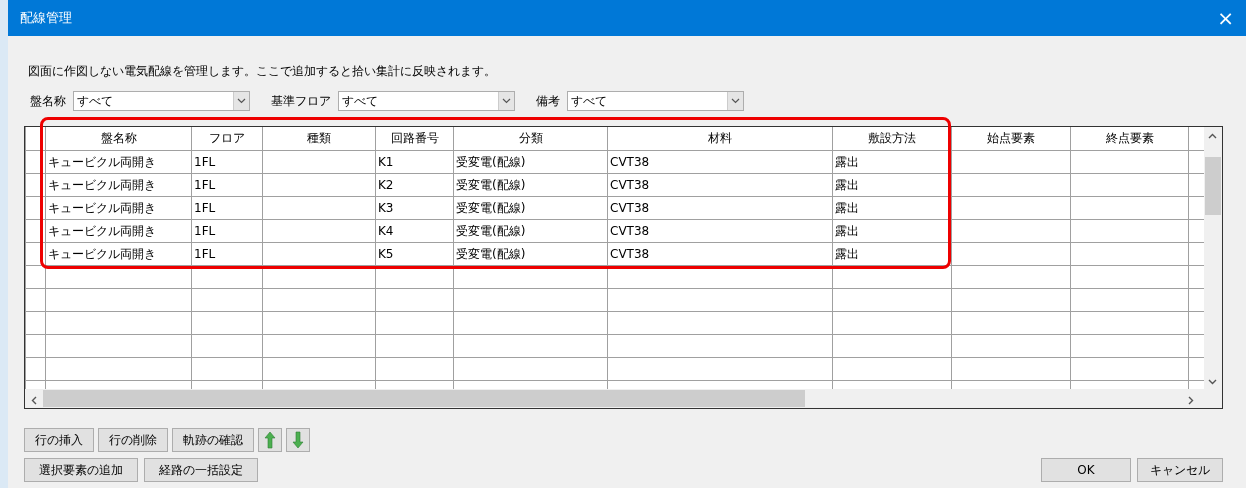  Describe the element at coordinates (414, 230) in the screenshot. I see `table-cell: K4` at that location.